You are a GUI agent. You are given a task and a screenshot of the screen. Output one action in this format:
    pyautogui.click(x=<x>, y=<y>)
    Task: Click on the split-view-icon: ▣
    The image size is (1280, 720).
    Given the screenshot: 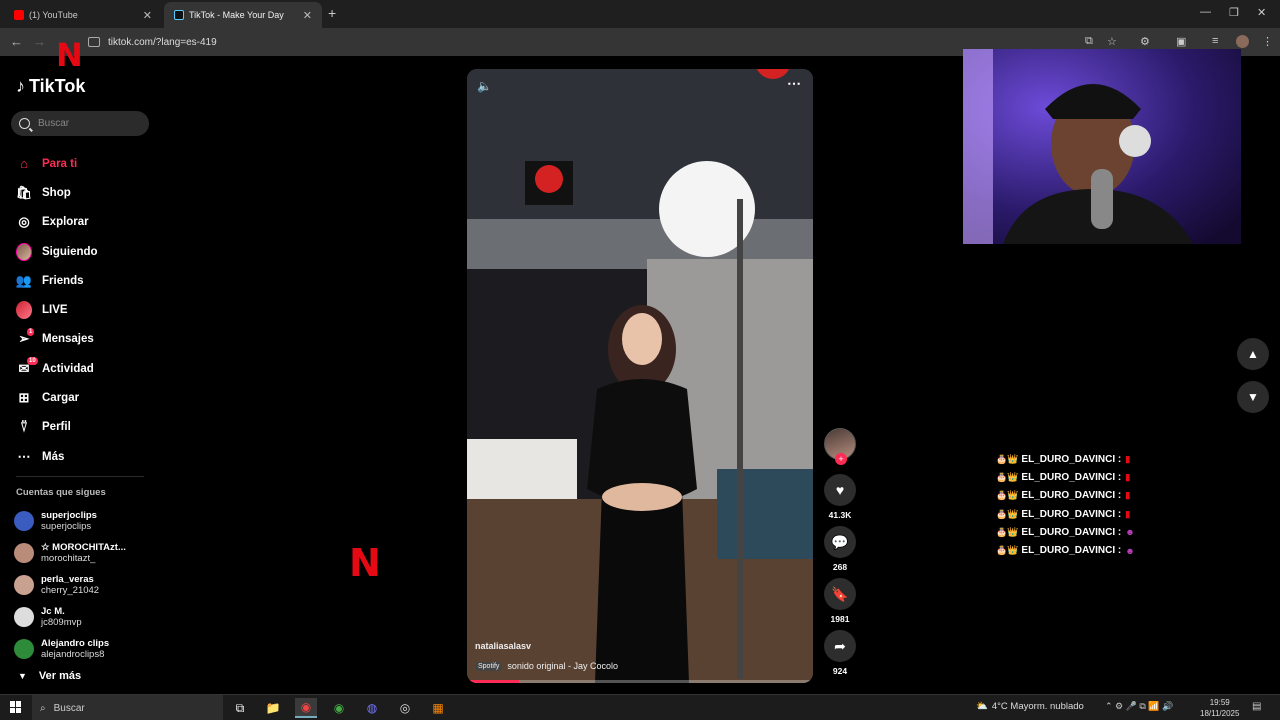 What is the action you would take?
    pyautogui.click(x=1181, y=41)
    